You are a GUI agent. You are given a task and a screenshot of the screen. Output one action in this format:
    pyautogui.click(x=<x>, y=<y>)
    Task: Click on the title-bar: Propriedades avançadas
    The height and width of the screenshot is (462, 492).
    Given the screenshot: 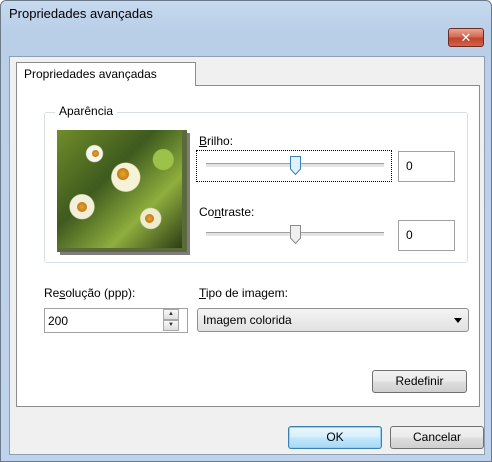 What is the action you would take?
    pyautogui.click(x=246, y=15)
    